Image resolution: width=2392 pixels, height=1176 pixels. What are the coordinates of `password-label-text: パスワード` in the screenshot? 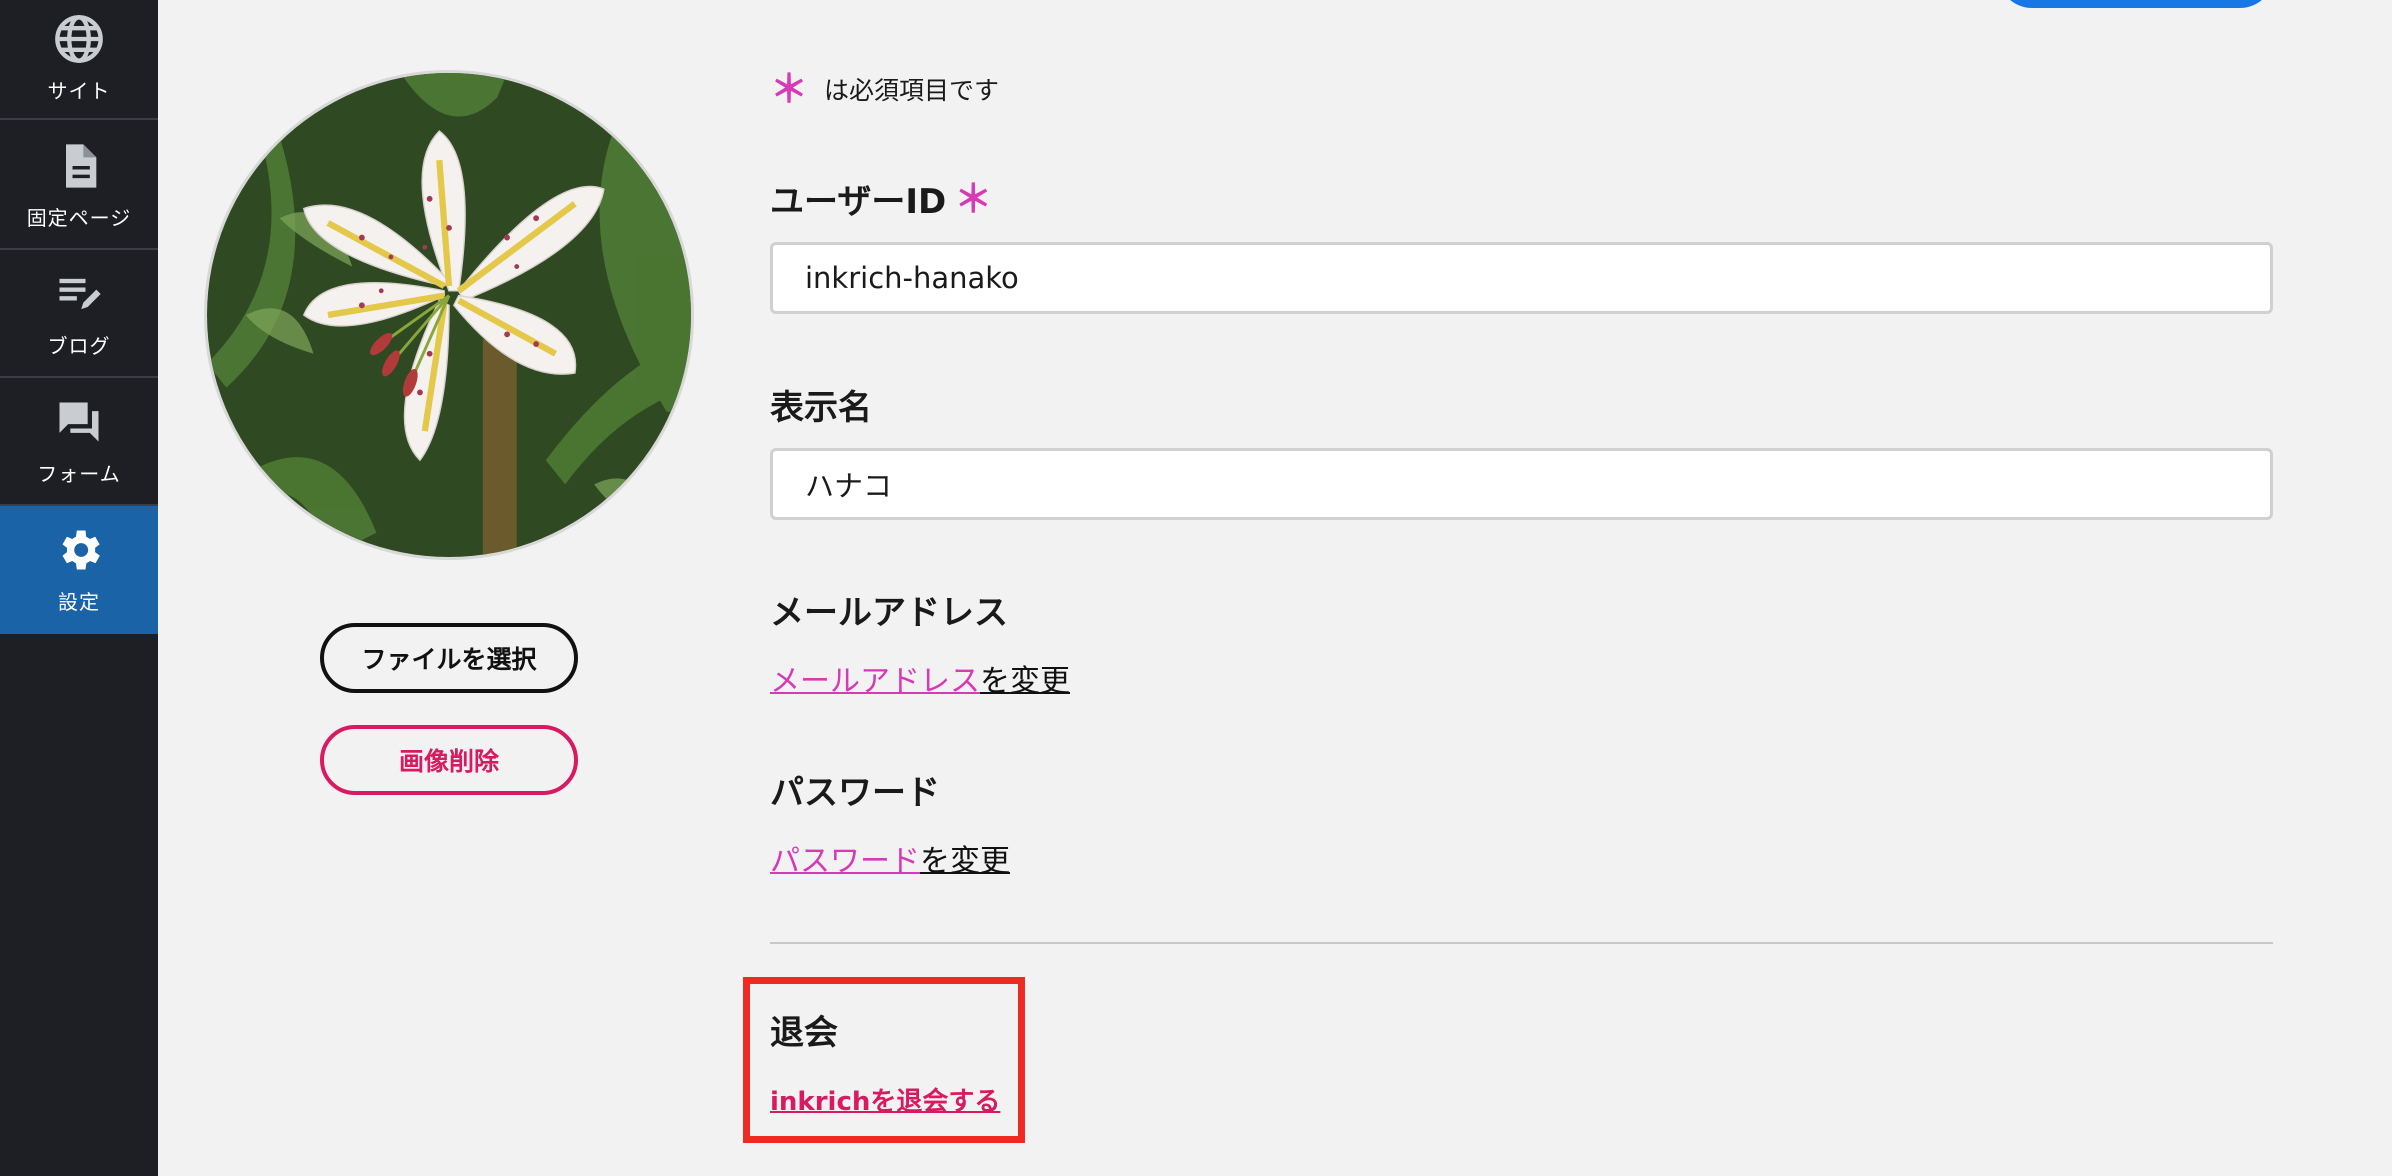 It's located at (855, 793).